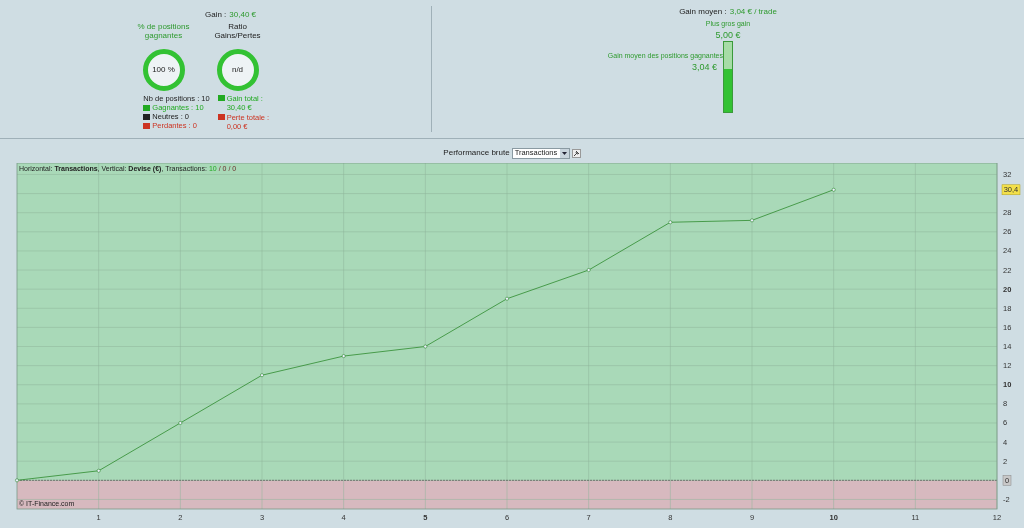 This screenshot has height=528, width=1024. I want to click on average-label: Gain moyen :, so click(703, 12).